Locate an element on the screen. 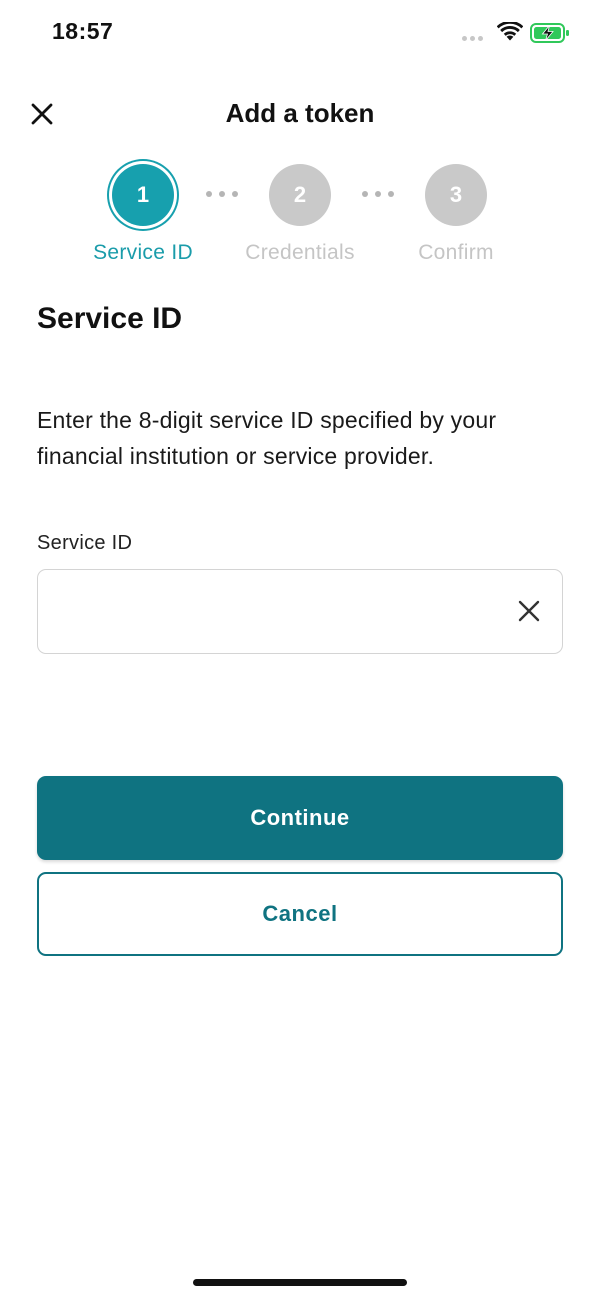 The image size is (600, 1299). clear-icon is located at coordinates (529, 611).